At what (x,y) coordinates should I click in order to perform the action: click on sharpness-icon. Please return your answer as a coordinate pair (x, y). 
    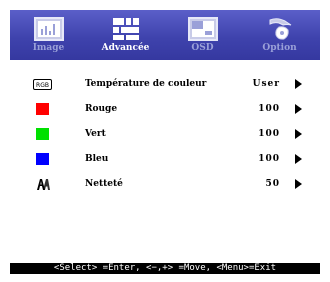
    Looking at the image, I should click on (43, 184).